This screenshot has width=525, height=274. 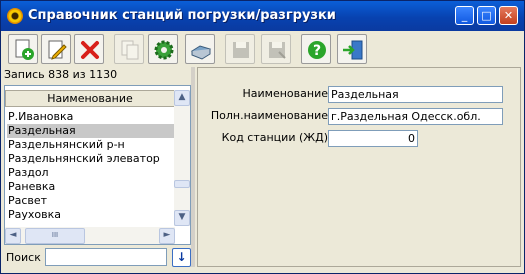 What do you see at coordinates (274, 137) in the screenshot?
I see `station-code-label: Код станции (ЖД)` at bounding box center [274, 137].